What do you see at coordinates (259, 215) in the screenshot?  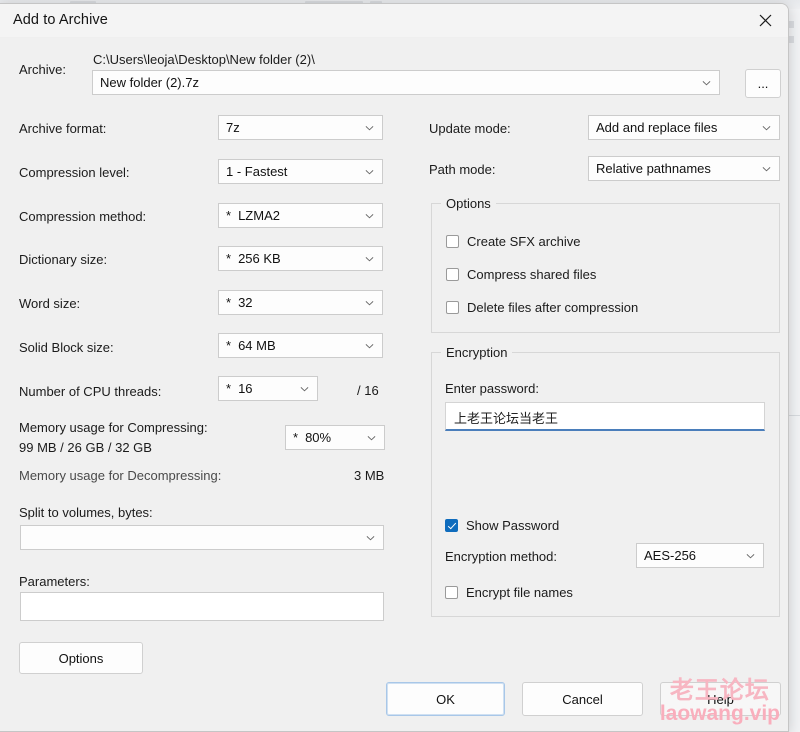 I see `compression-method-value: LZMA2` at bounding box center [259, 215].